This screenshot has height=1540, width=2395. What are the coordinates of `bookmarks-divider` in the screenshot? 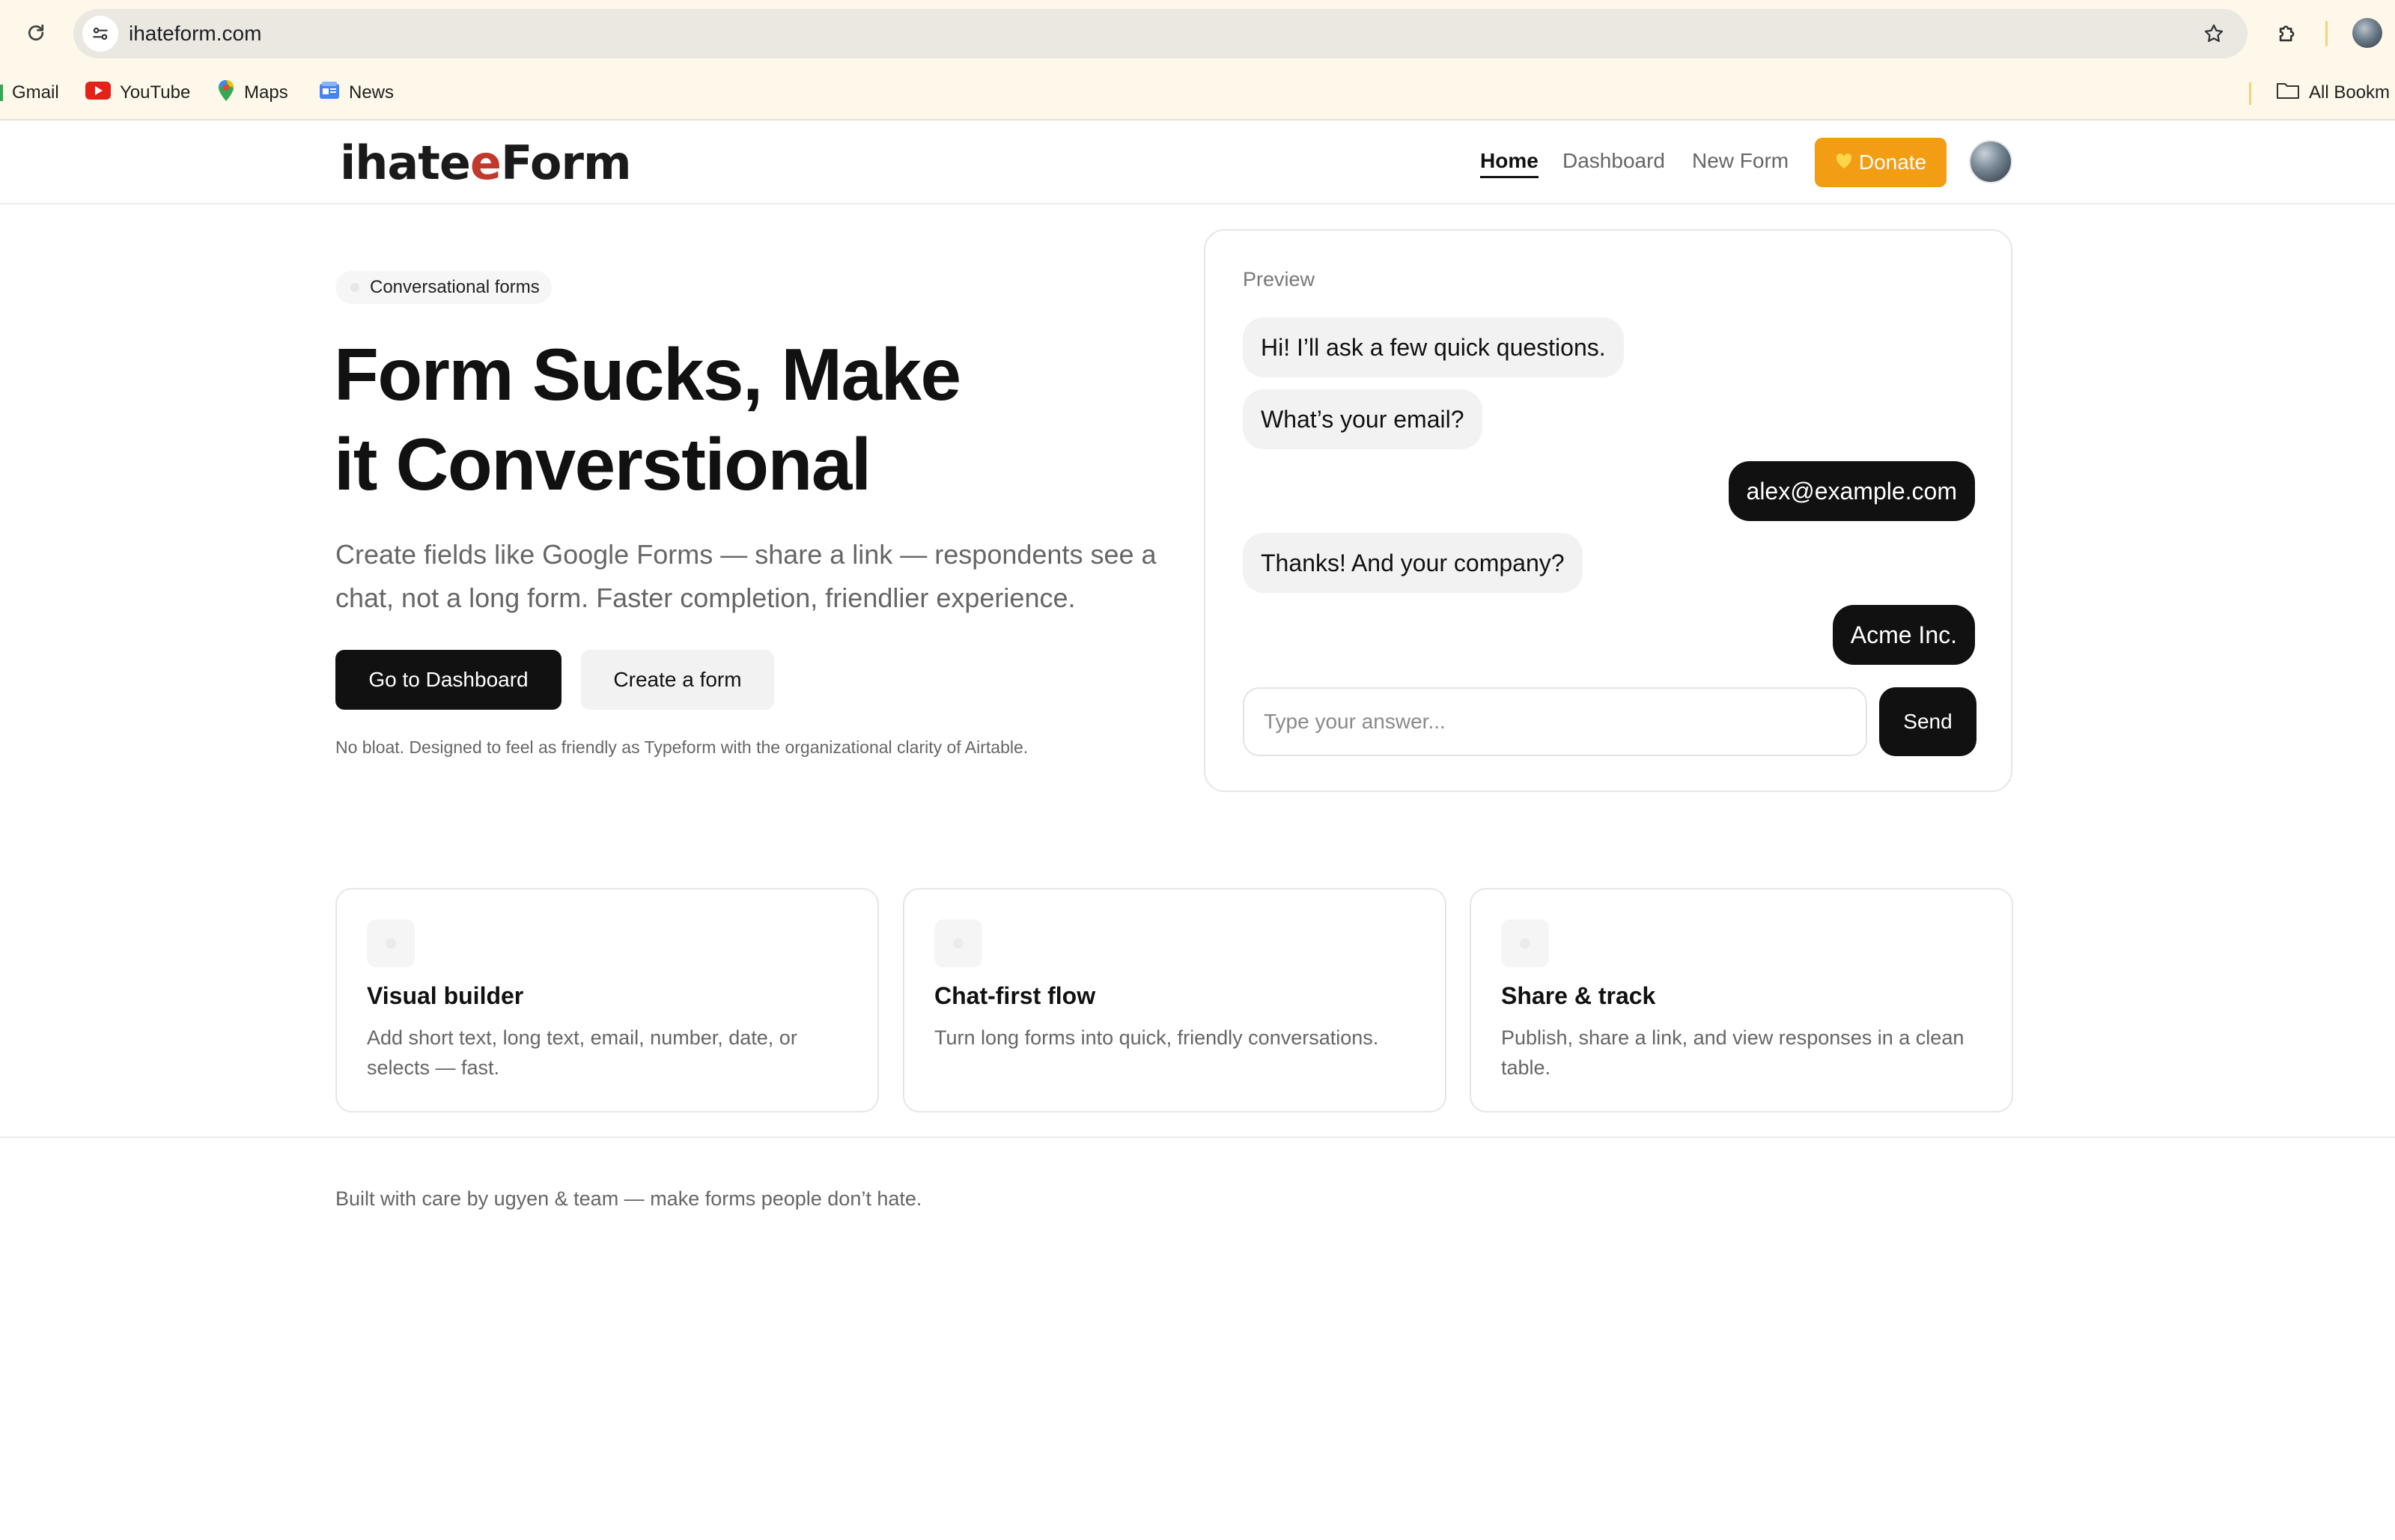 It's located at (2250, 93).